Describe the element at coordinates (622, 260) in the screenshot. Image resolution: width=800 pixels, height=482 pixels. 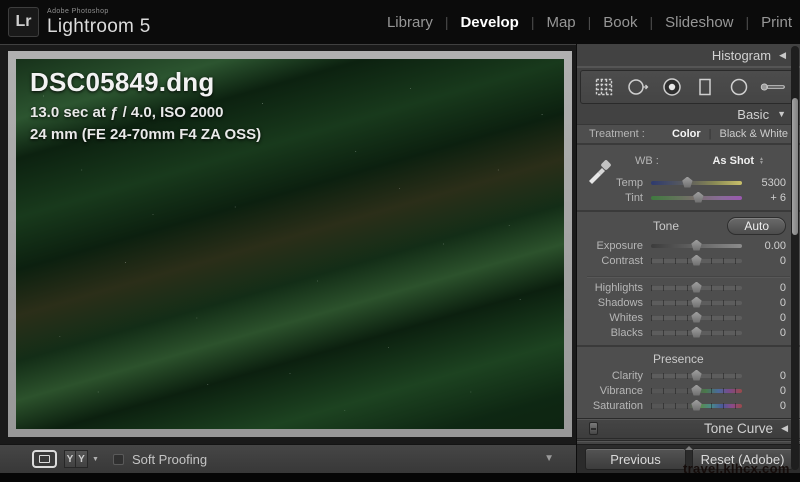
I see `contrast-label: Contrast` at that location.